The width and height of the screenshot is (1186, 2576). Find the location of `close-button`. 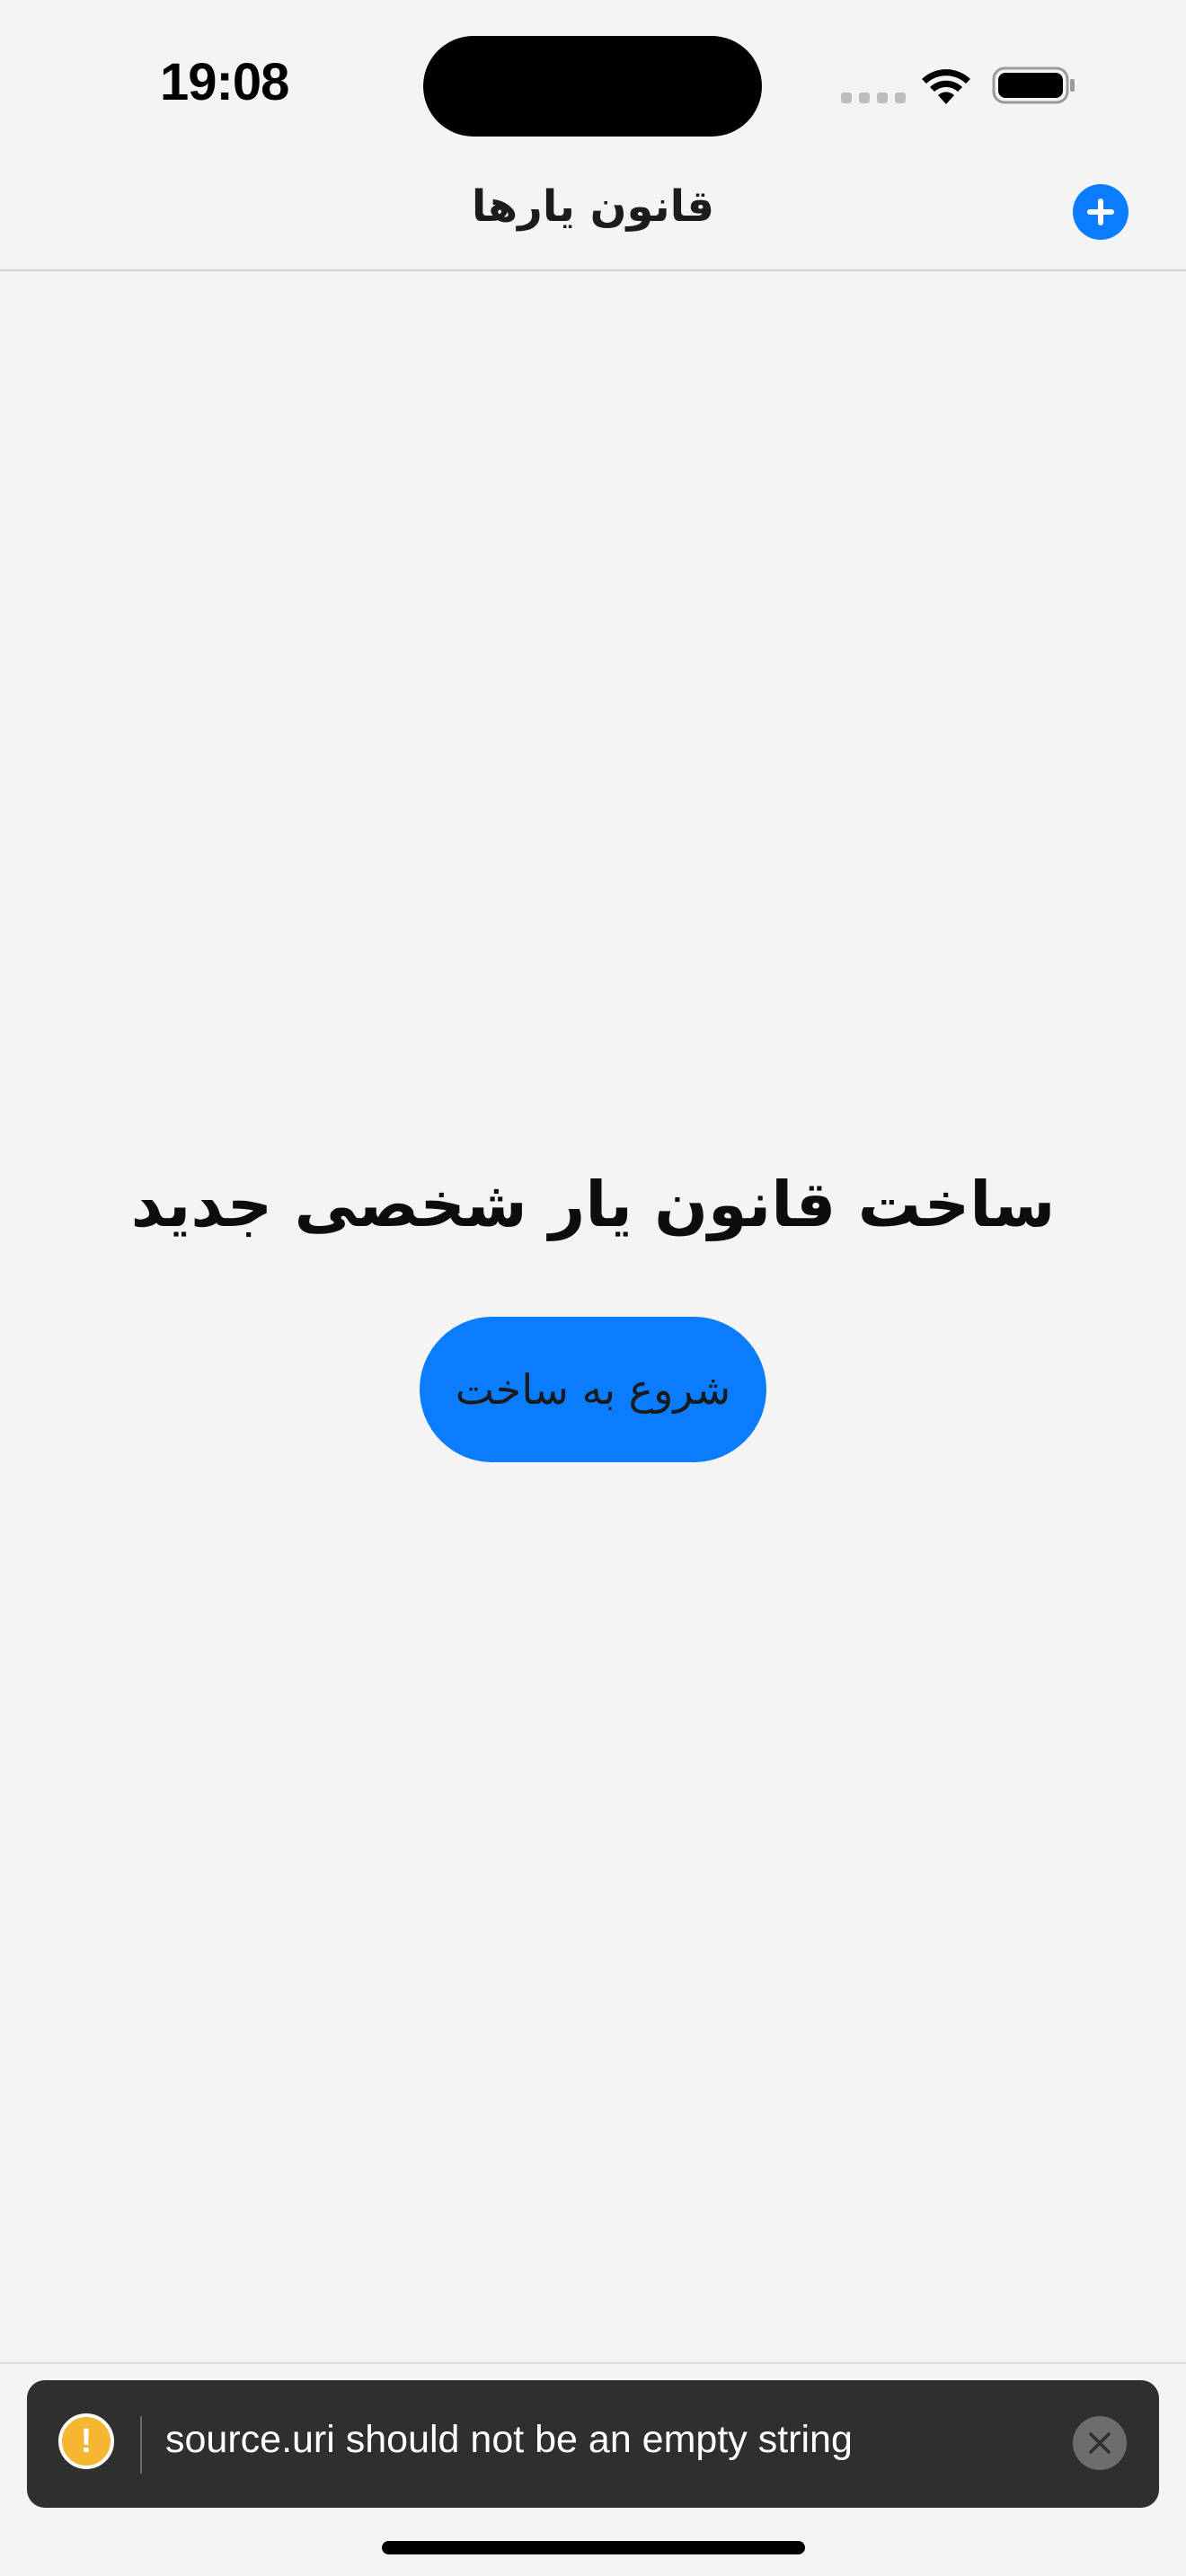

close-button is located at coordinates (1100, 2443).